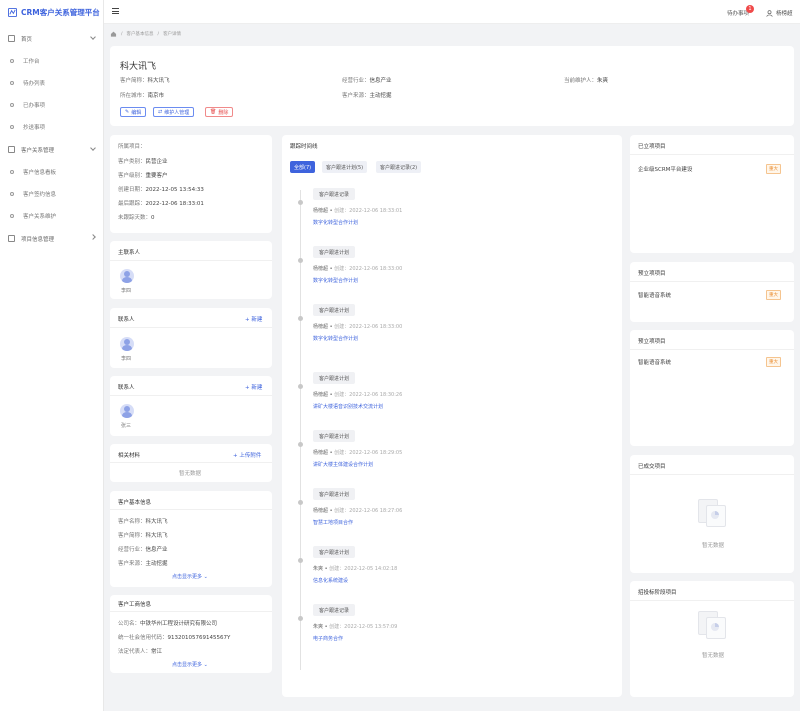 This screenshot has height=711, width=800. Describe the element at coordinates (223, 112) in the screenshot. I see `delete-button-label: 删除` at that location.